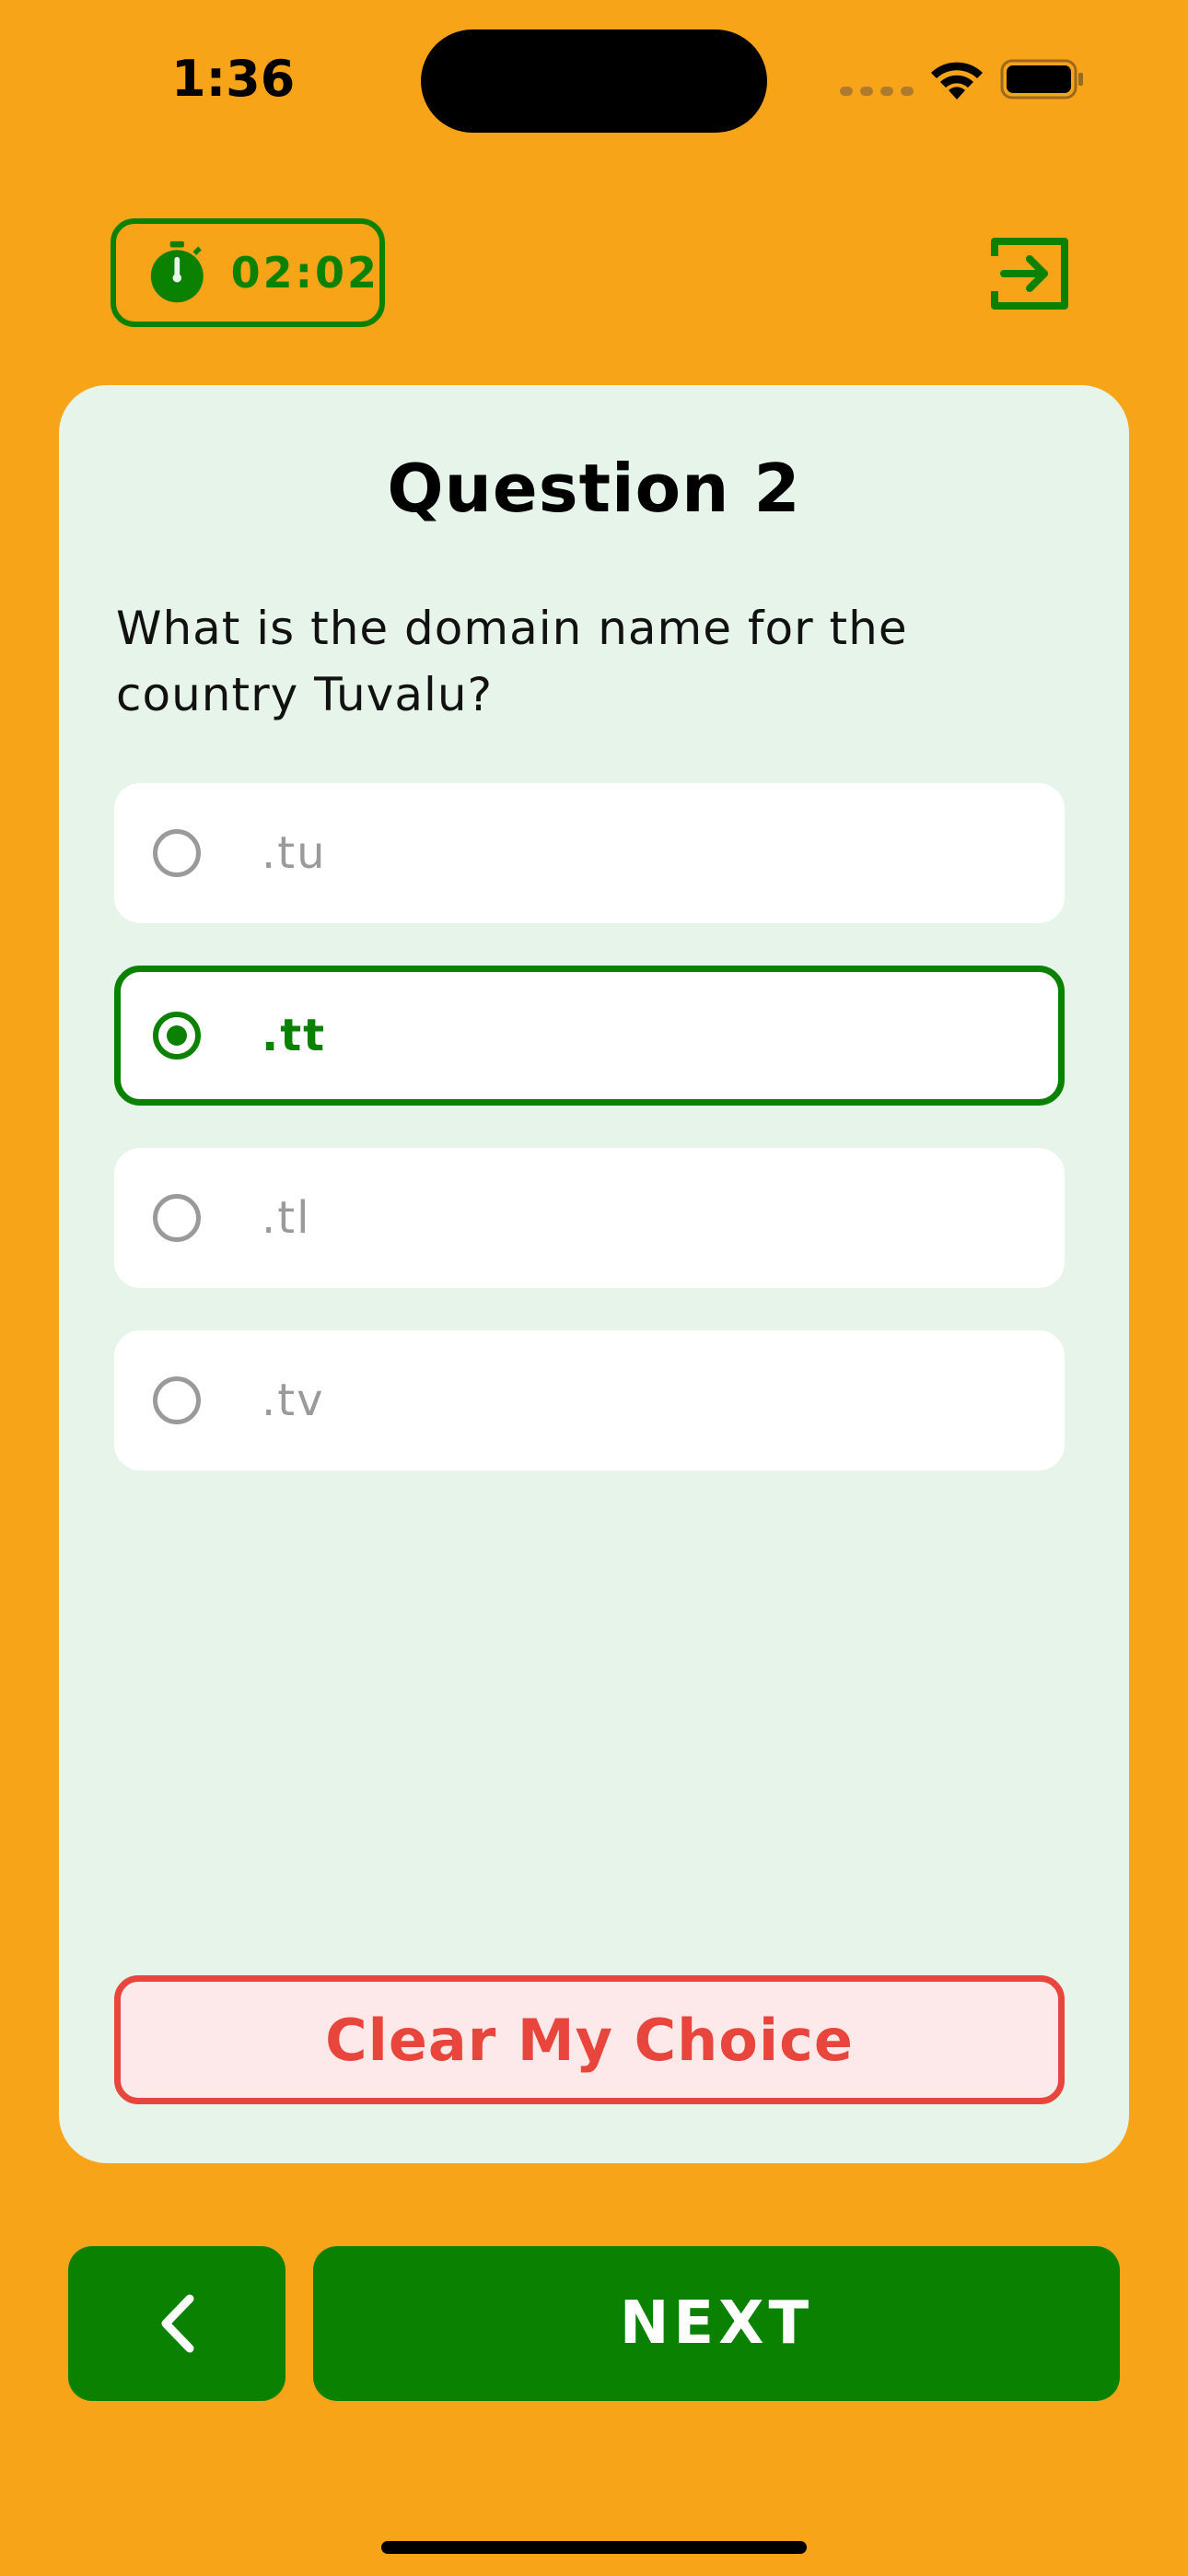  What do you see at coordinates (294, 1035) in the screenshot?
I see `option-label: .tt` at bounding box center [294, 1035].